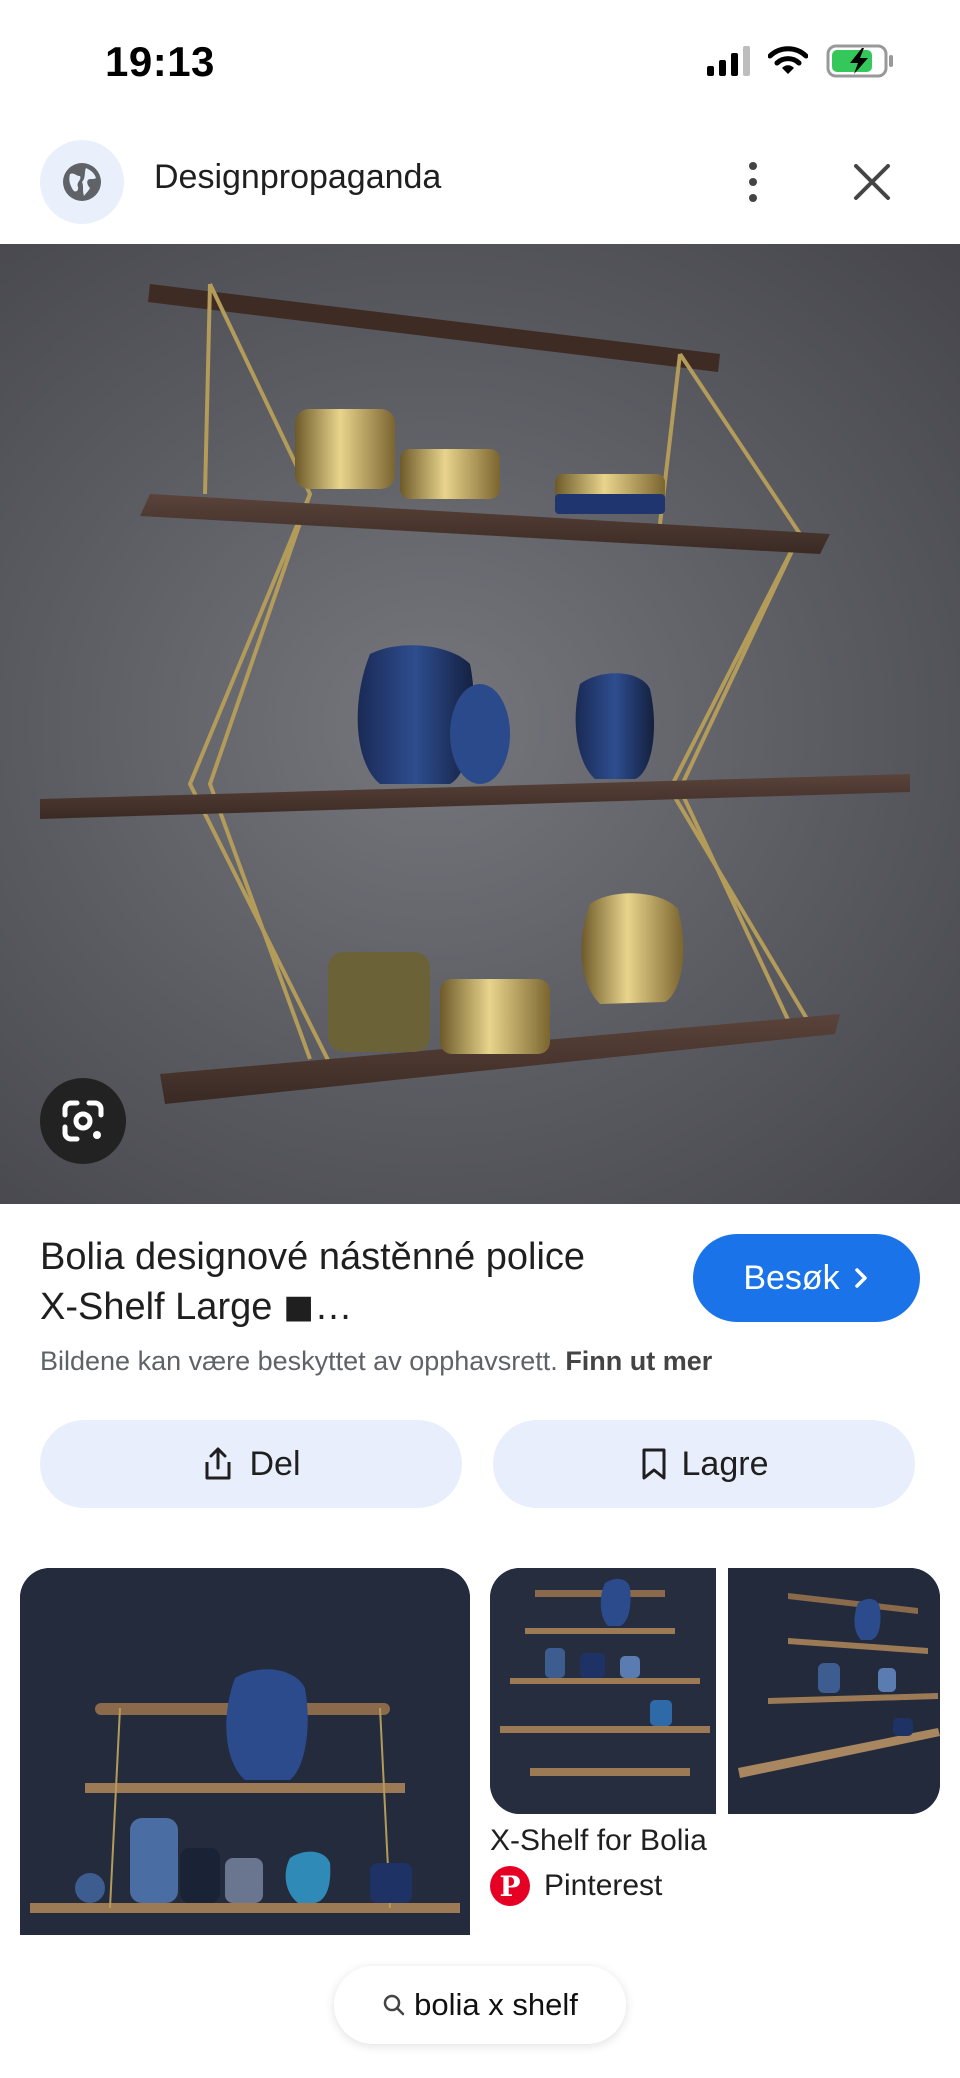  I want to click on save-button: Lagre, so click(704, 1464).